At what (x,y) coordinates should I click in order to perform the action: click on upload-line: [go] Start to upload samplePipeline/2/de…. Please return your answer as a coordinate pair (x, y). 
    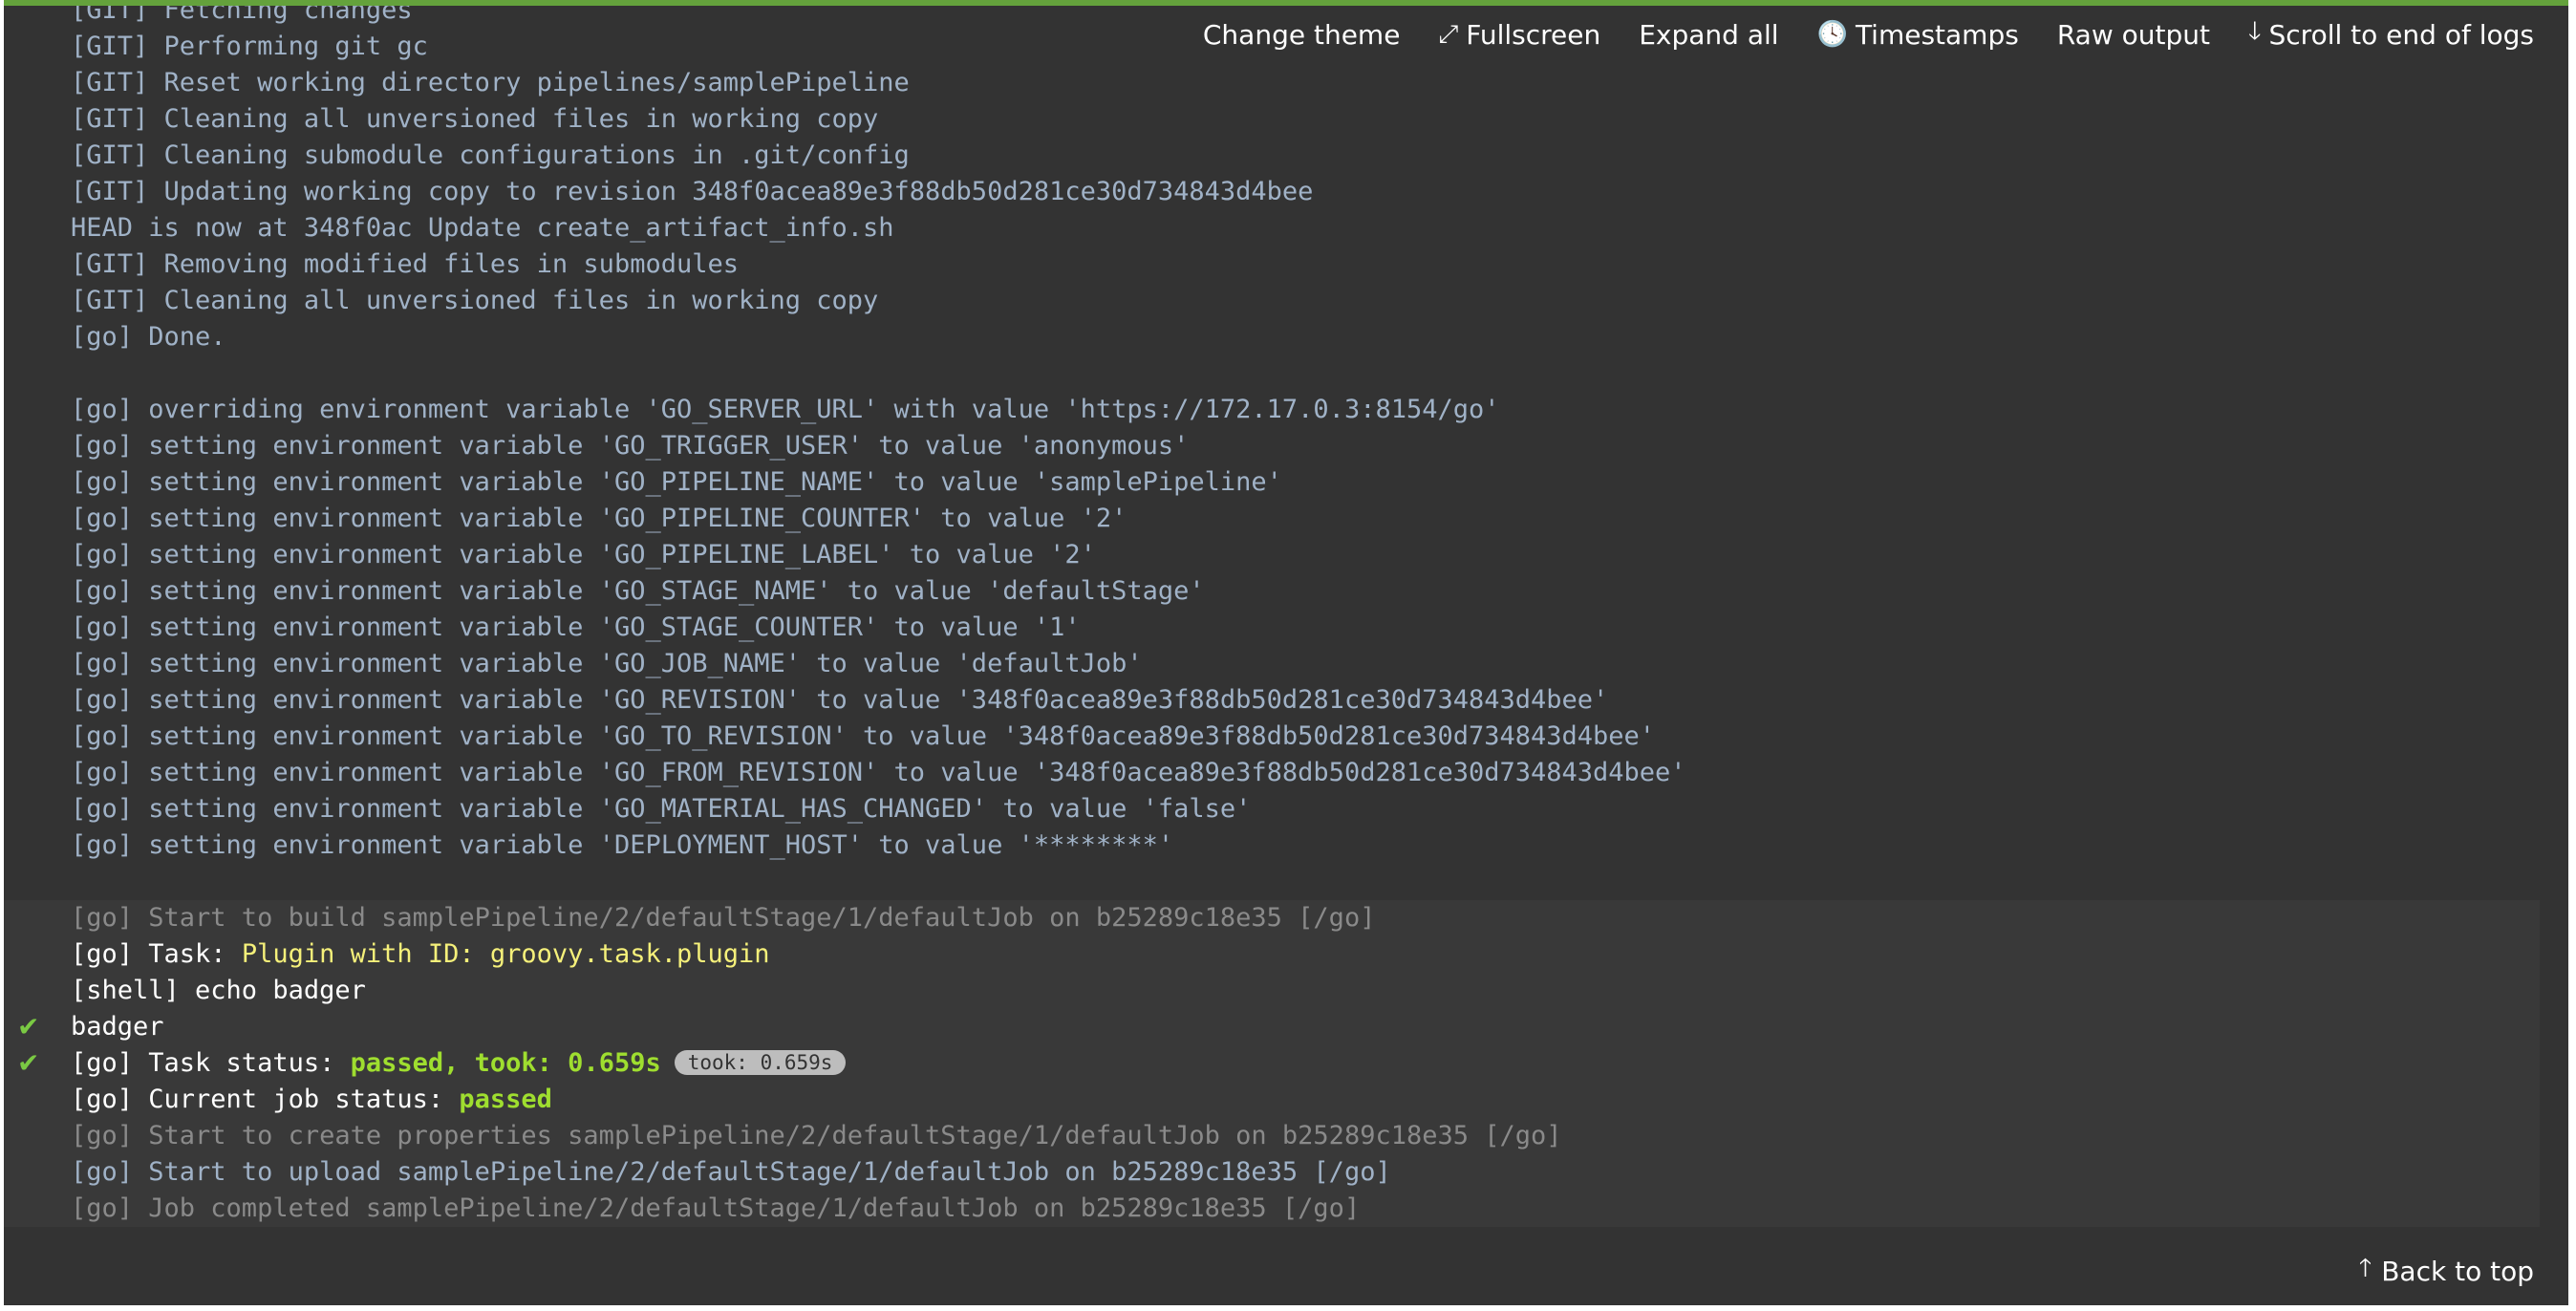
    Looking at the image, I should click on (731, 1172).